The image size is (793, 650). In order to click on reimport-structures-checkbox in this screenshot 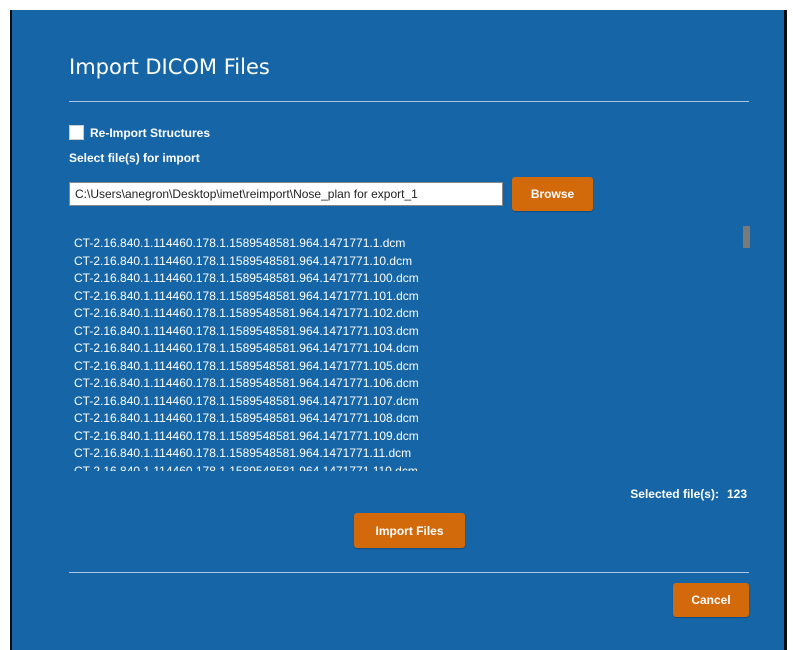, I will do `click(76, 132)`.